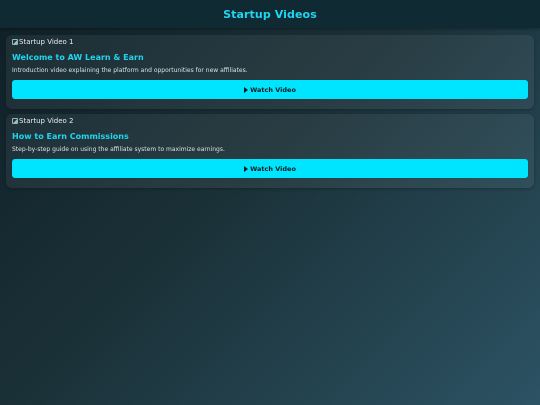 The width and height of the screenshot is (540, 405). Describe the element at coordinates (46, 120) in the screenshot. I see `thumbnail-alt-text: Startup Video 2` at that location.